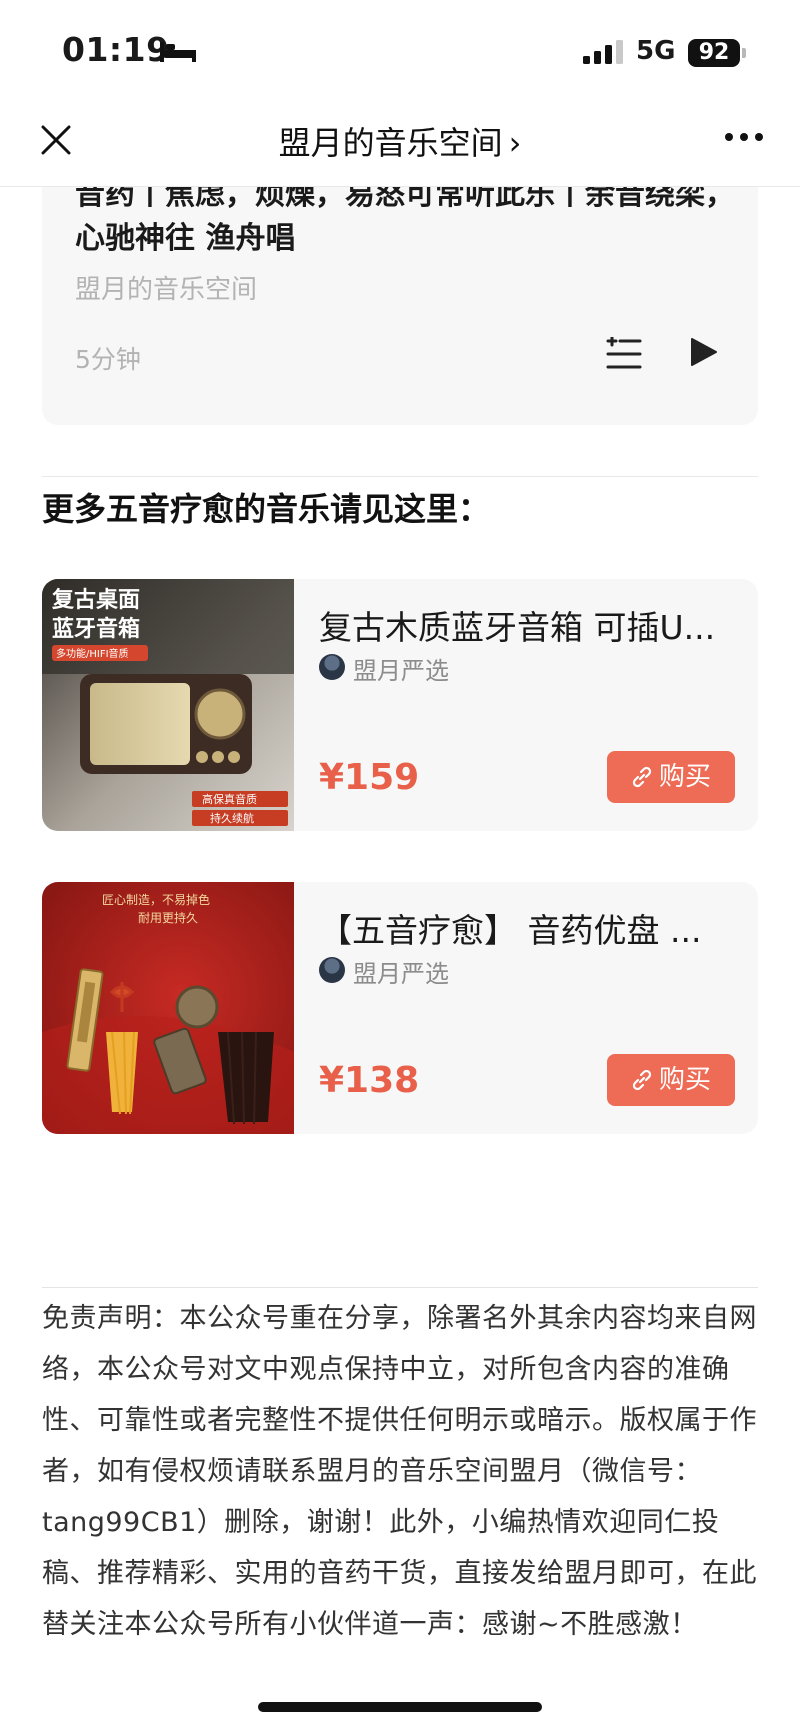  I want to click on battery-indicator: 92, so click(714, 53).